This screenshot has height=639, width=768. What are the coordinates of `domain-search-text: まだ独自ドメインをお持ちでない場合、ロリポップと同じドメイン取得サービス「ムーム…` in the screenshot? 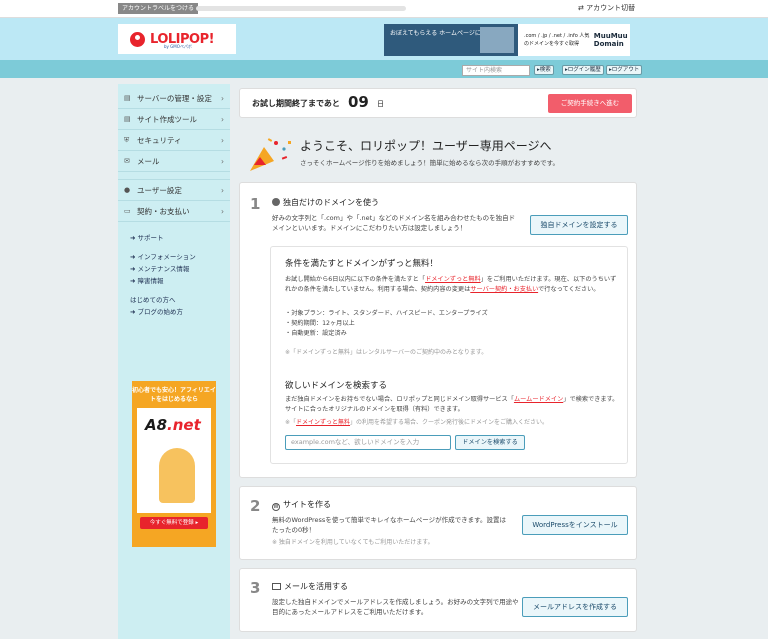 It's located at (453, 405).